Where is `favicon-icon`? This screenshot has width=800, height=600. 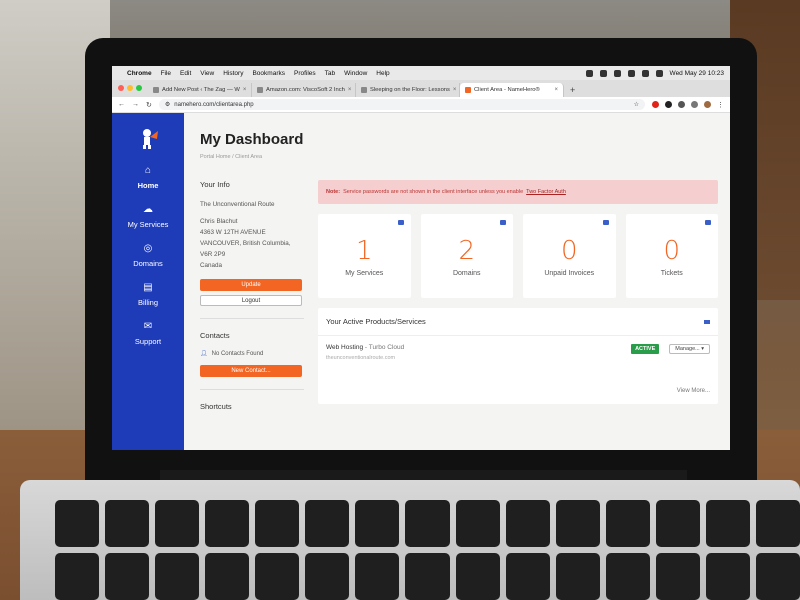 favicon-icon is located at coordinates (260, 90).